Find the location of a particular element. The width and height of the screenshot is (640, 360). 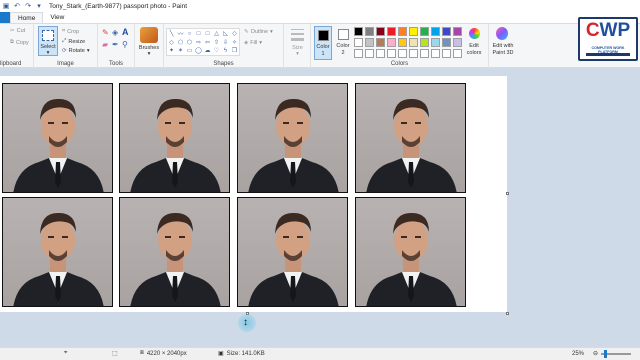

fill-button: ◈ Fill ▾ is located at coordinates (253, 43).